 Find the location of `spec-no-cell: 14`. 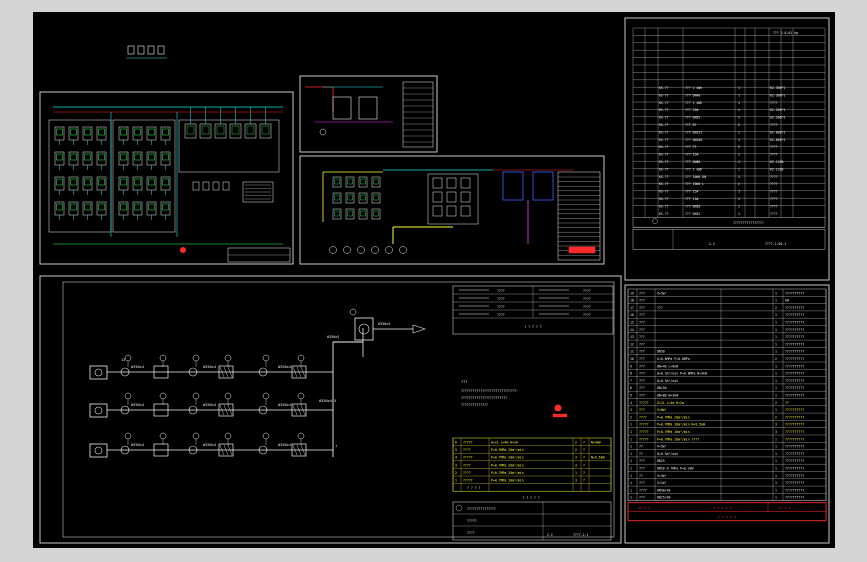

spec-no-cell: 14 is located at coordinates (632, 330).